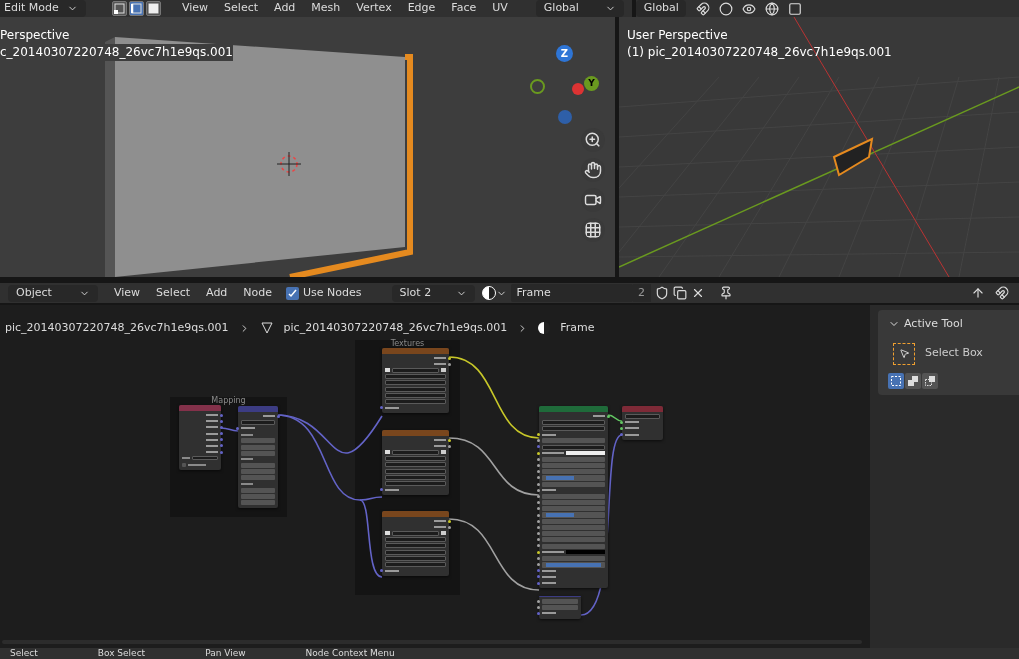  Describe the element at coordinates (324, 293) in the screenshot. I see `use-nodes-checkbox: Use Nodes` at that location.